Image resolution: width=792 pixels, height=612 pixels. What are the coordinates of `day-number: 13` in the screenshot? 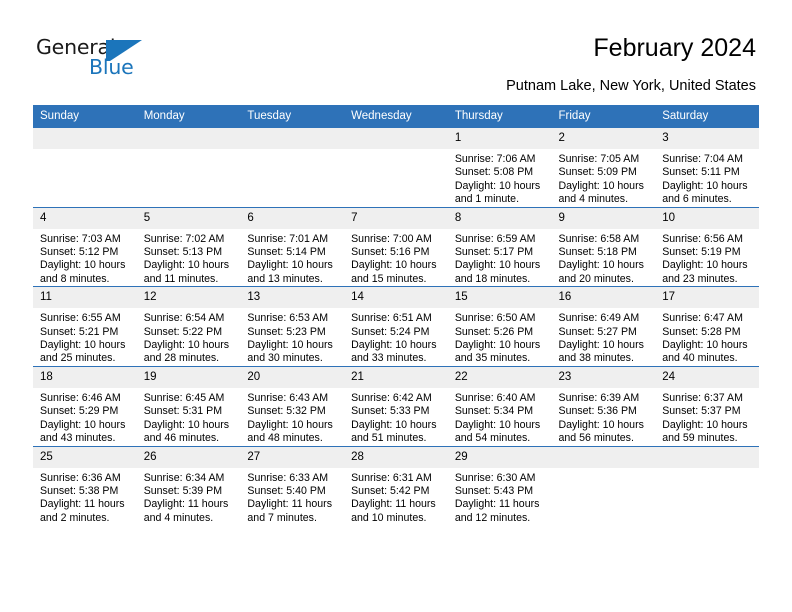 It's located at (292, 298).